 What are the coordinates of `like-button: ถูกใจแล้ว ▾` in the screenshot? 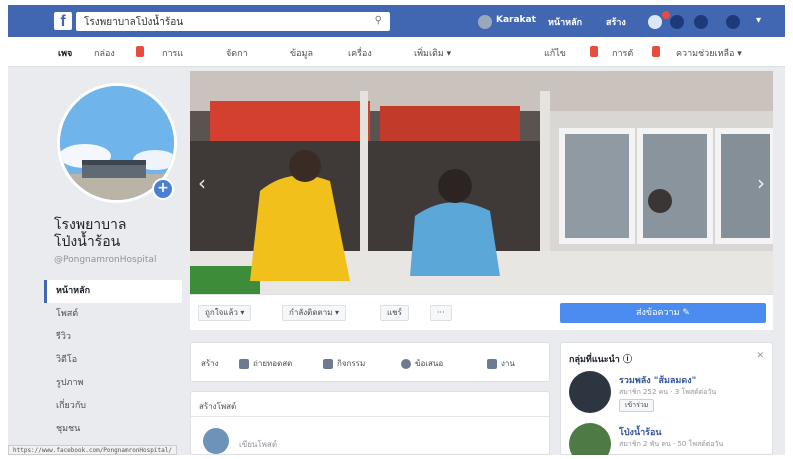 It's located at (225, 313).